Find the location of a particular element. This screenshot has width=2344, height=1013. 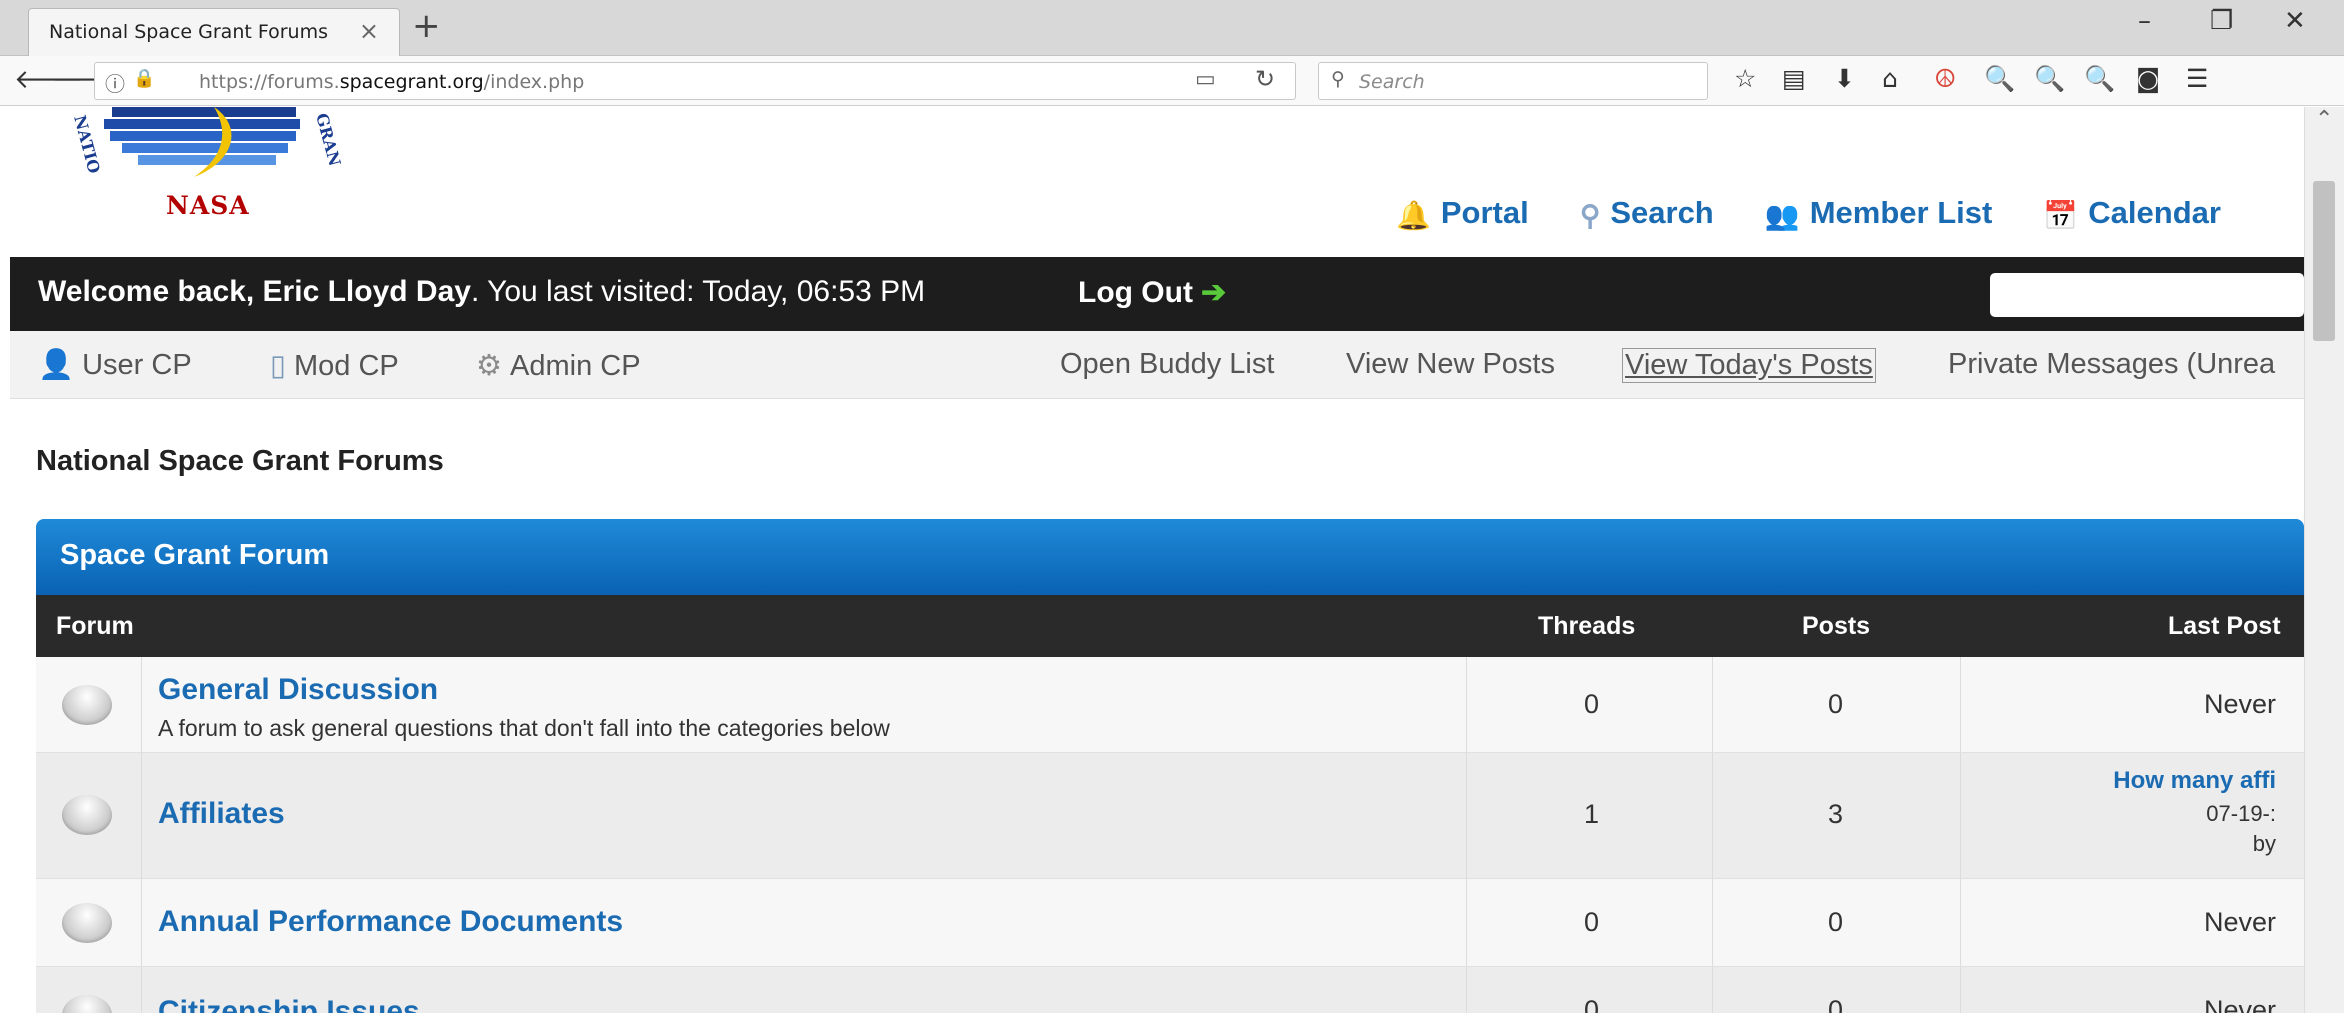

portal-link: 🔔 Portal is located at coordinates (1462, 213).